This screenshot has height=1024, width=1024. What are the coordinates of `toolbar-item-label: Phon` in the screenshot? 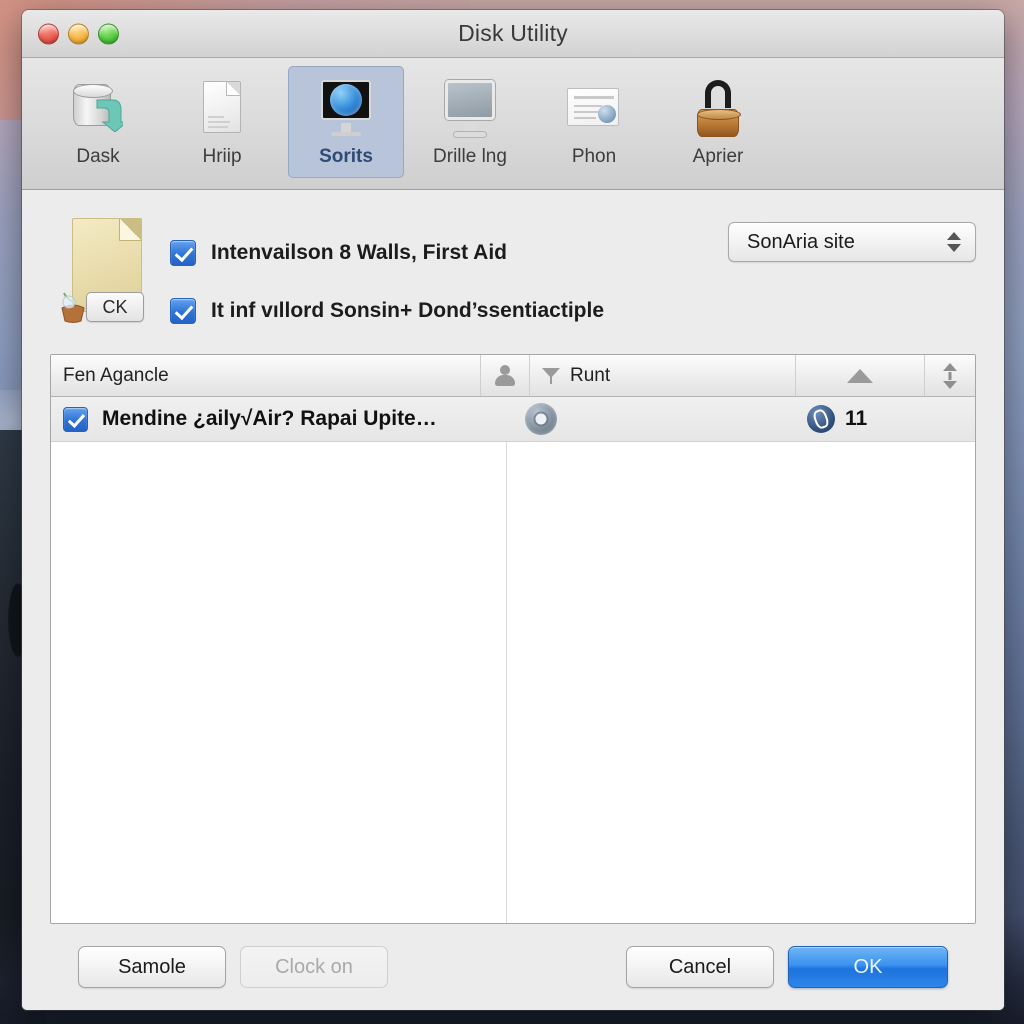 It's located at (594, 156).